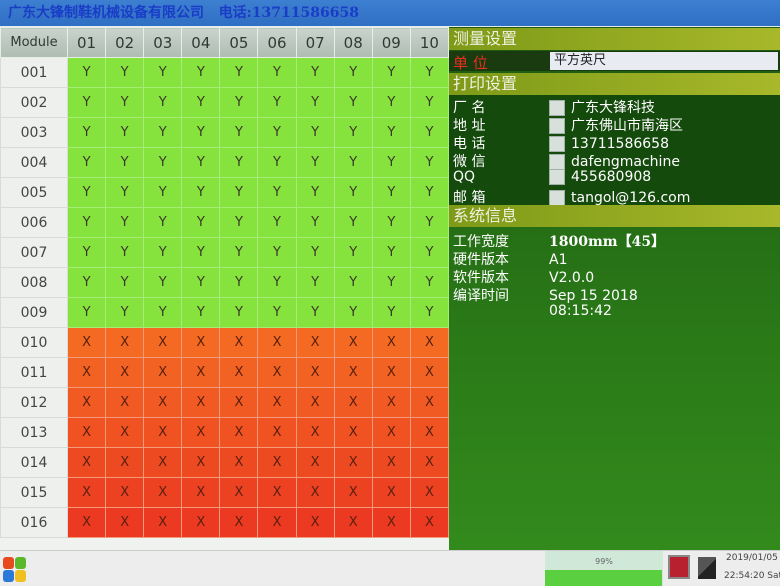 The height and width of the screenshot is (586, 780). Describe the element at coordinates (679, 567) in the screenshot. I see `sd-card-icon` at that location.